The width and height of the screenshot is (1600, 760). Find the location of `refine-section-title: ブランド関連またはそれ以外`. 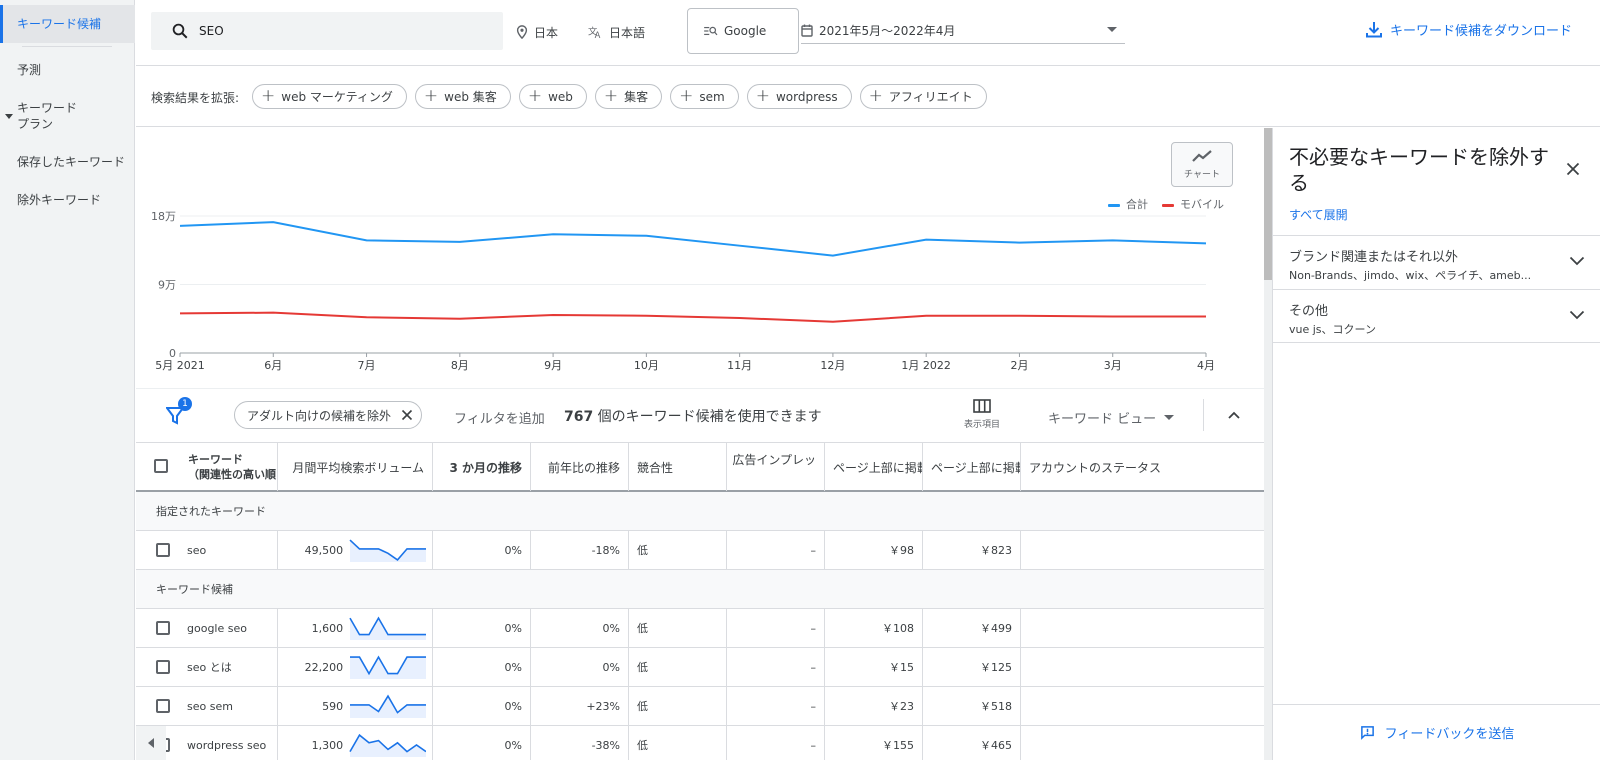

refine-section-title: ブランド関連またはそれ以外 is located at coordinates (1374, 257).